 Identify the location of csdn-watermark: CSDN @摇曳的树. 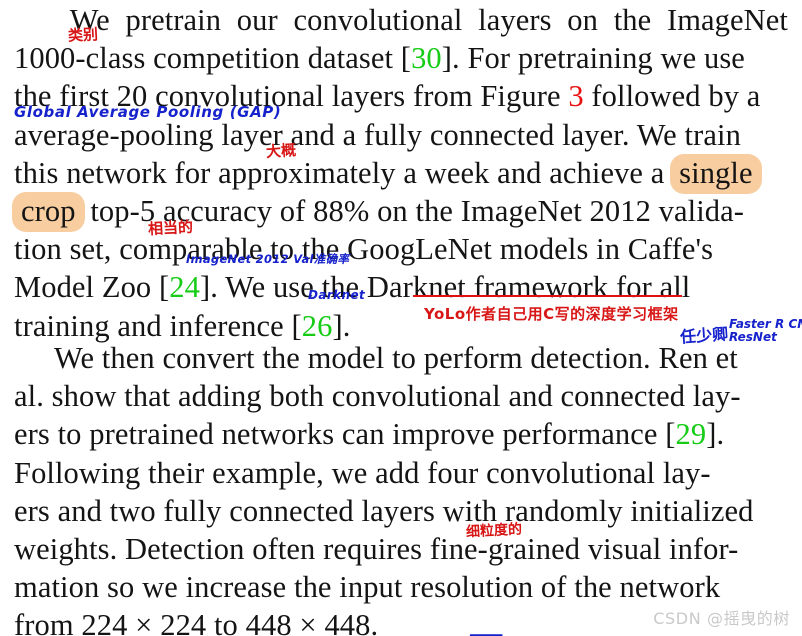
(721, 618).